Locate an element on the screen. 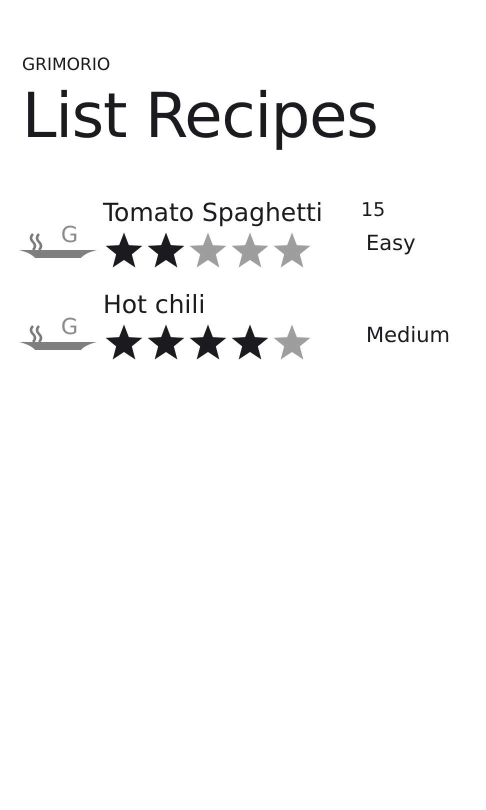 The image size is (486, 810). recipe-item: G Tomato Spaghetti 15 Easy is located at coordinates (241, 233).